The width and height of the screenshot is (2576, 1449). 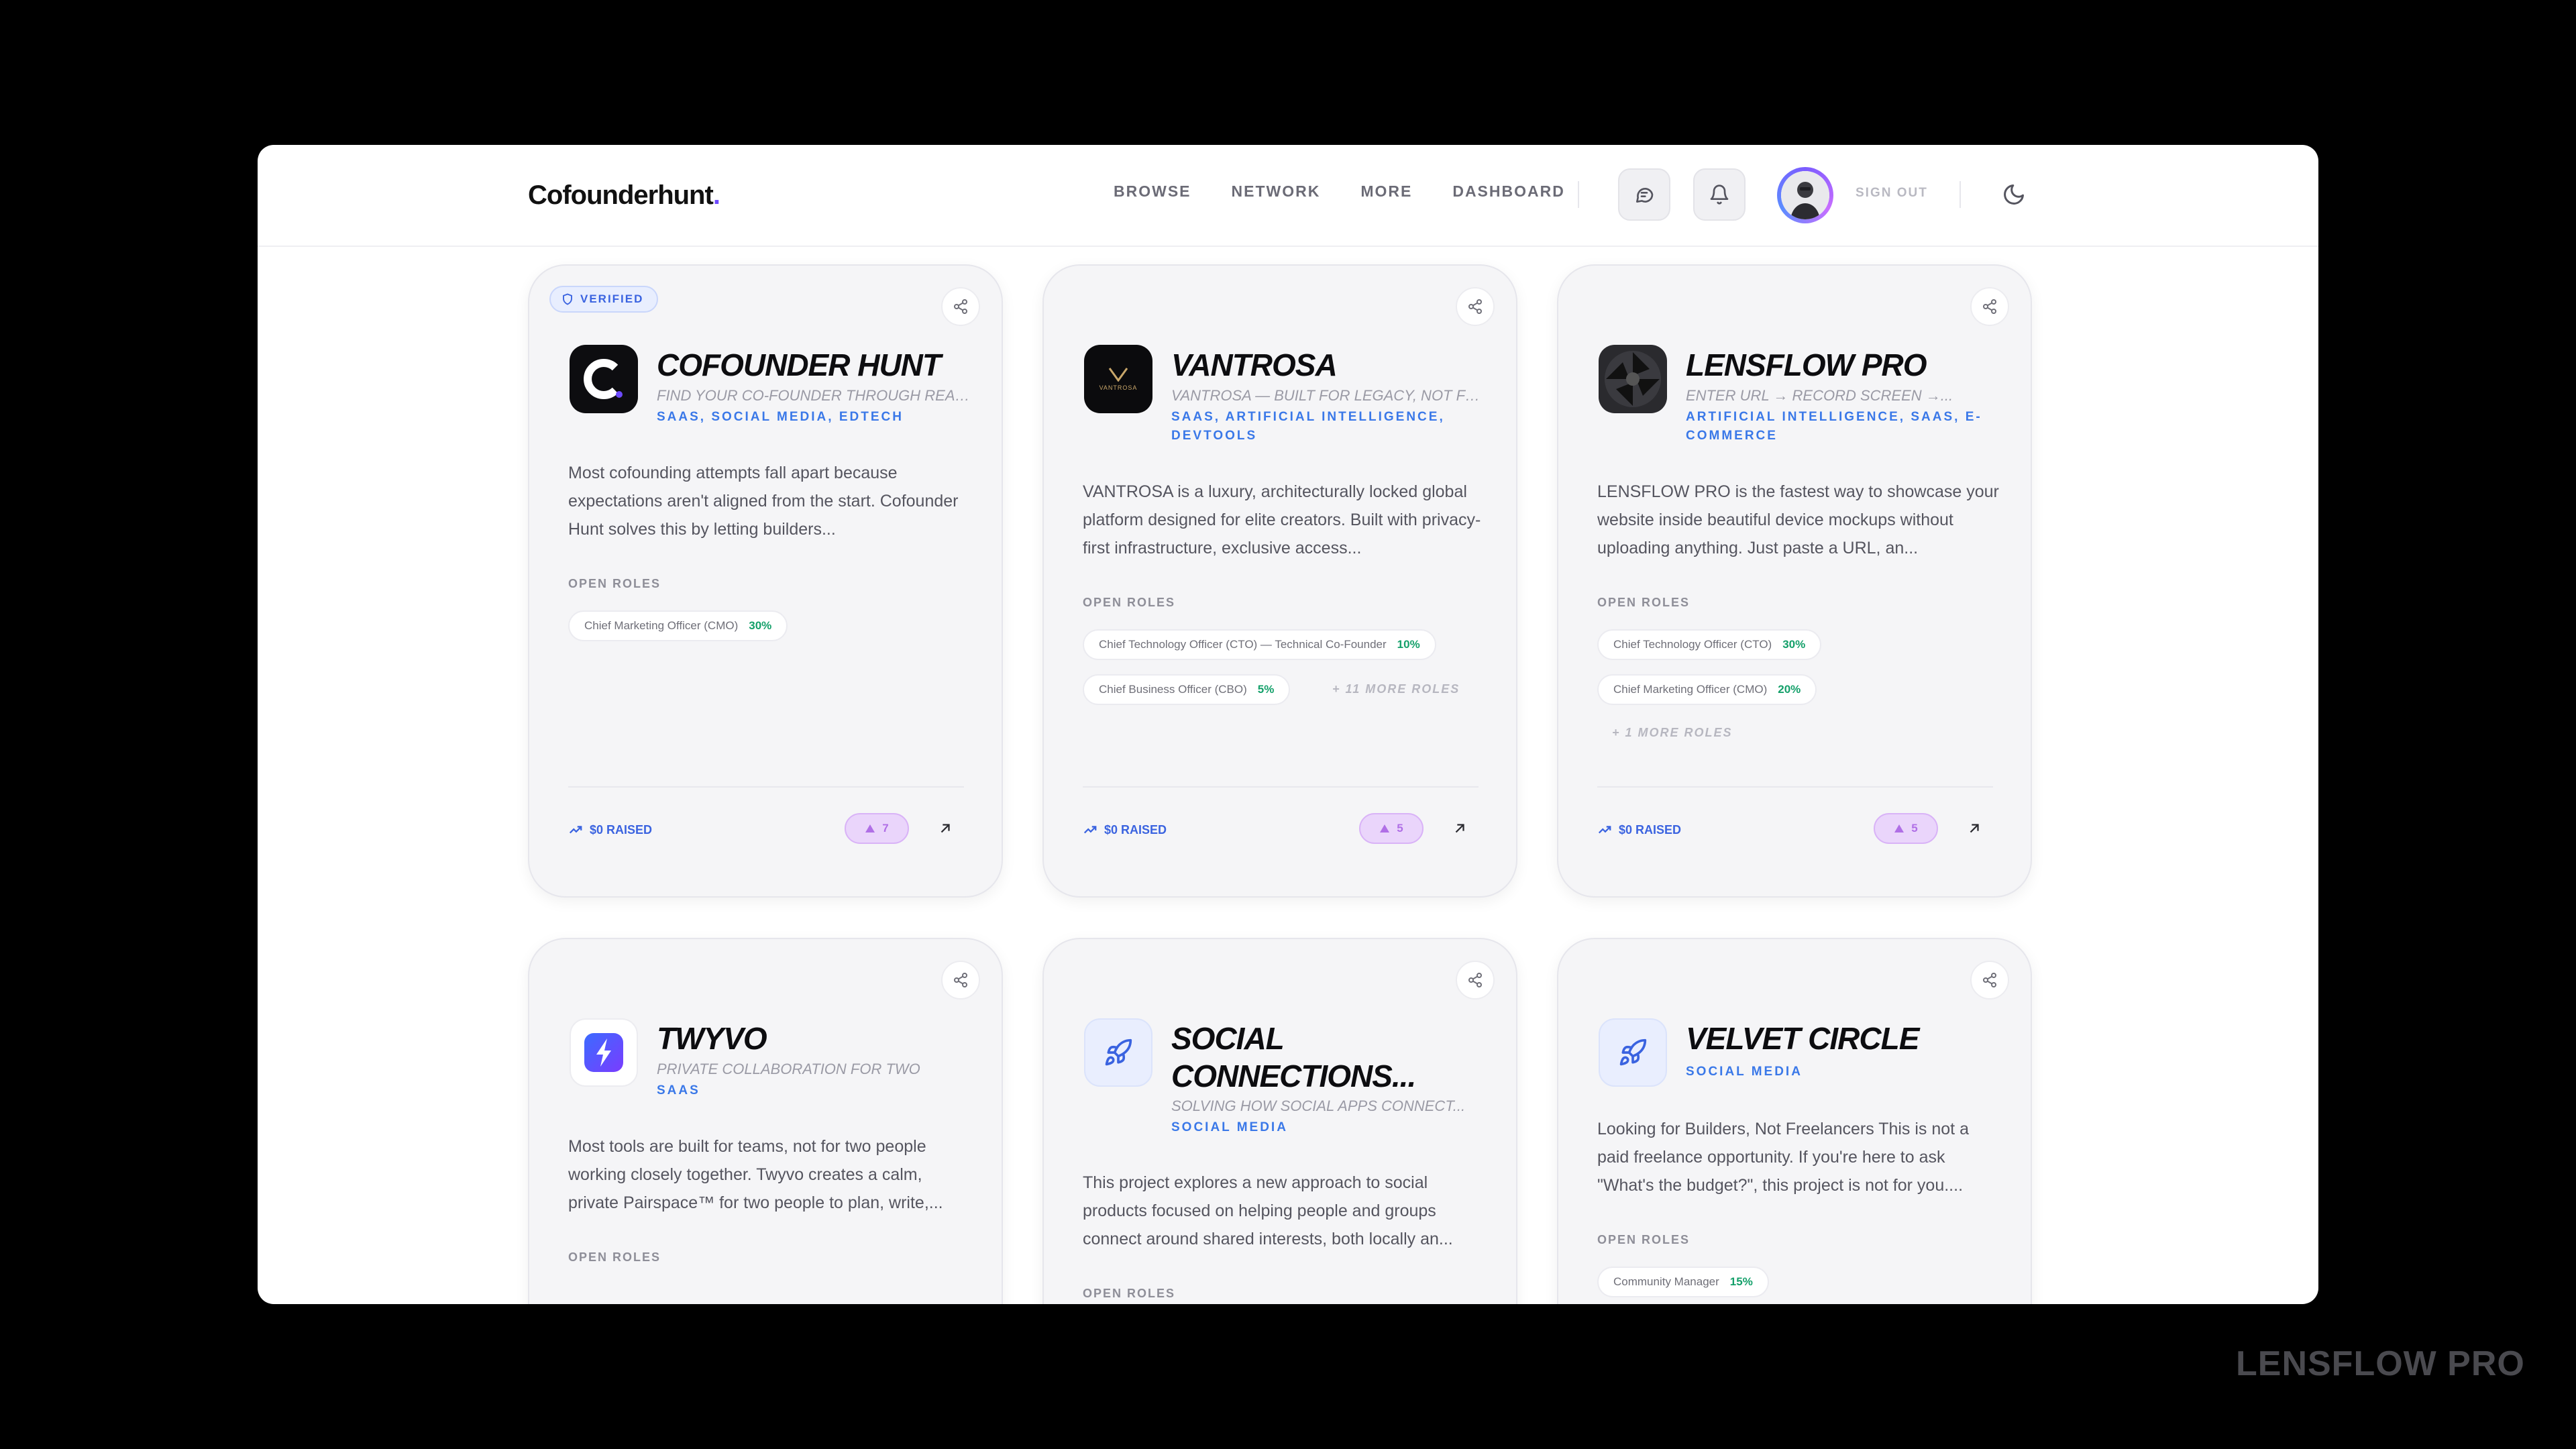 I want to click on messages-button, so click(x=1644, y=194).